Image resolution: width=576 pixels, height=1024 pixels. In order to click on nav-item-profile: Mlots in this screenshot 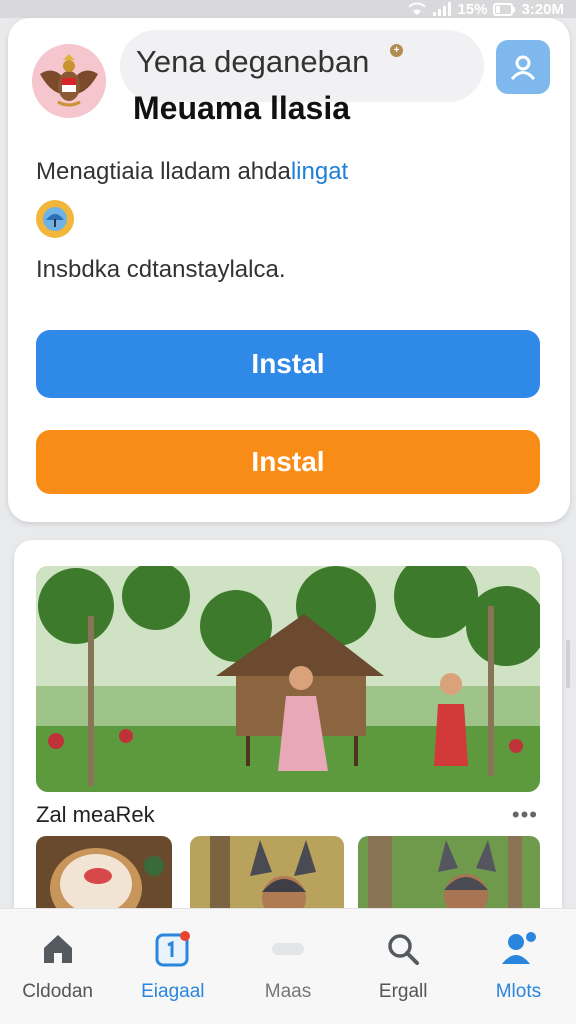, I will do `click(518, 966)`.